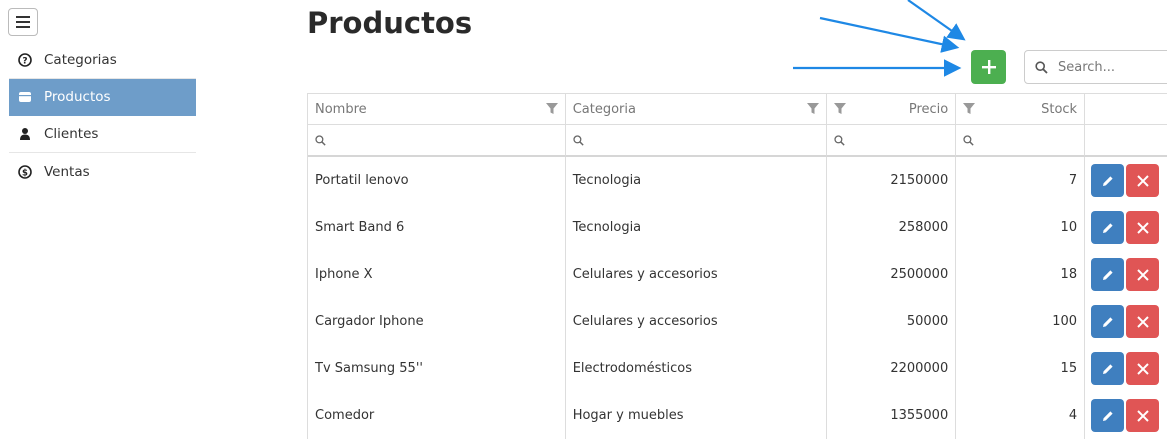 This screenshot has height=442, width=1167. I want to click on cell-precio: 1355000, so click(892, 415).